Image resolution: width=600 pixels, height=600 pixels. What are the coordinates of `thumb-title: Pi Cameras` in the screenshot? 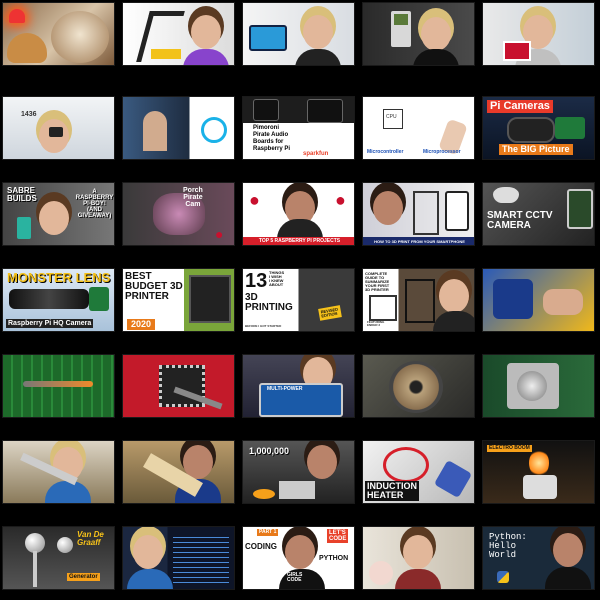 It's located at (520, 106).